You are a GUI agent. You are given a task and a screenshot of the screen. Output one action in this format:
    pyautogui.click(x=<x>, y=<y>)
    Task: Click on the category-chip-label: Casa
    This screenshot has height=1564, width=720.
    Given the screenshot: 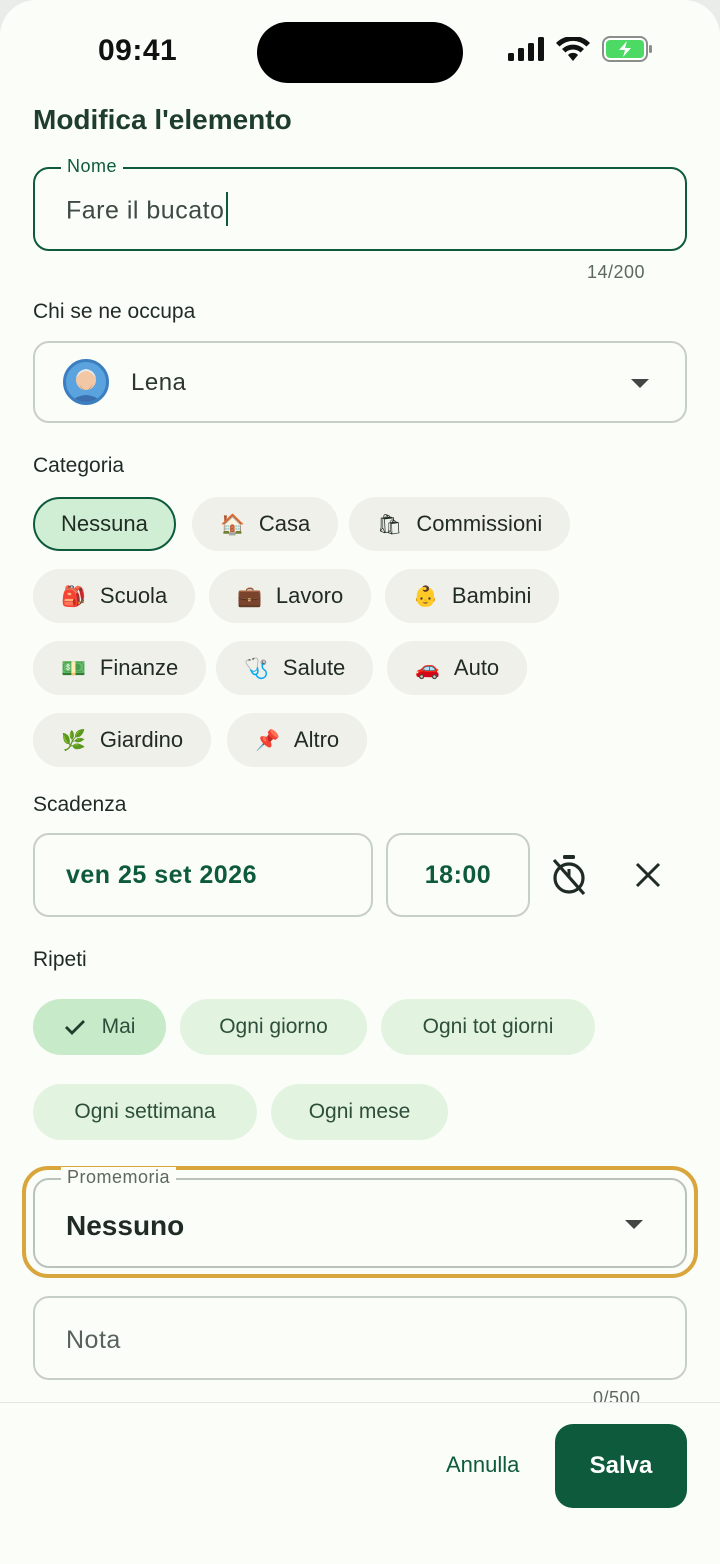 What is the action you would take?
    pyautogui.click(x=284, y=523)
    